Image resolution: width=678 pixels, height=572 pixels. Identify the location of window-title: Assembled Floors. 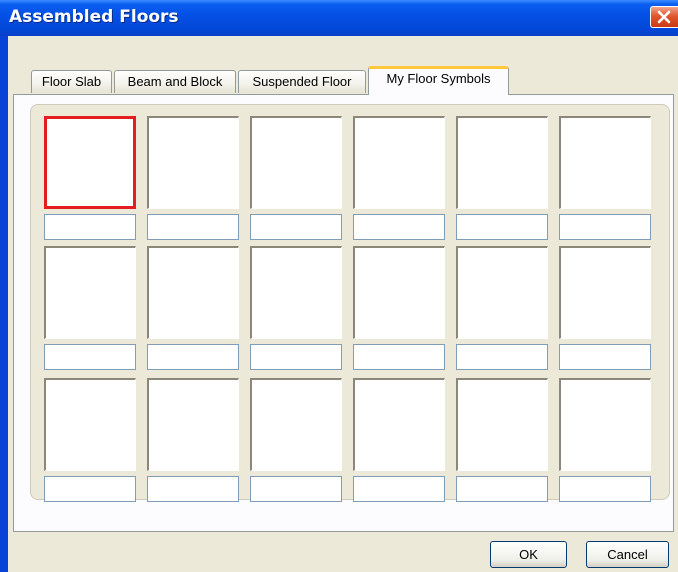
(94, 17).